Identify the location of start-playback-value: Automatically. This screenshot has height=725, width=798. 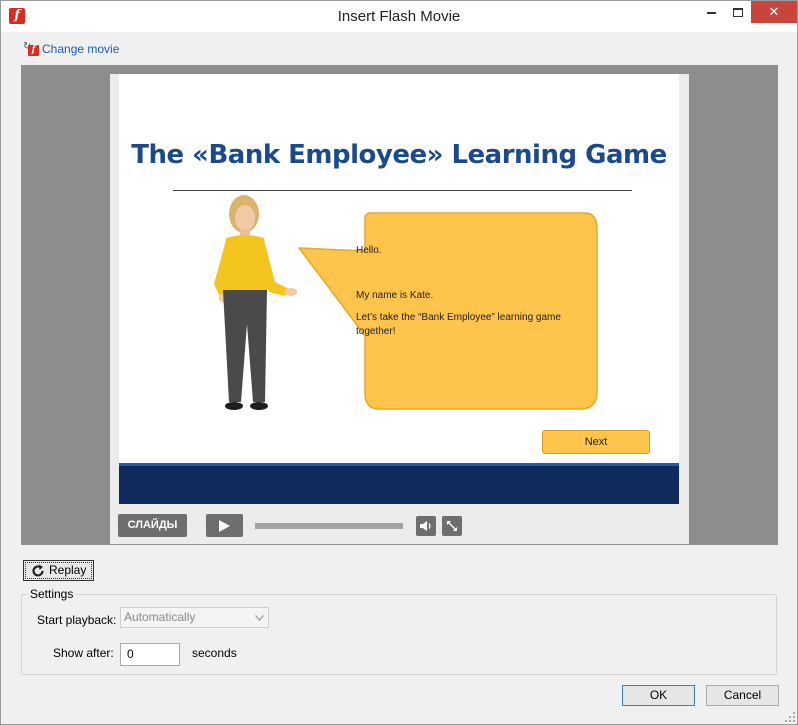
(160, 617).